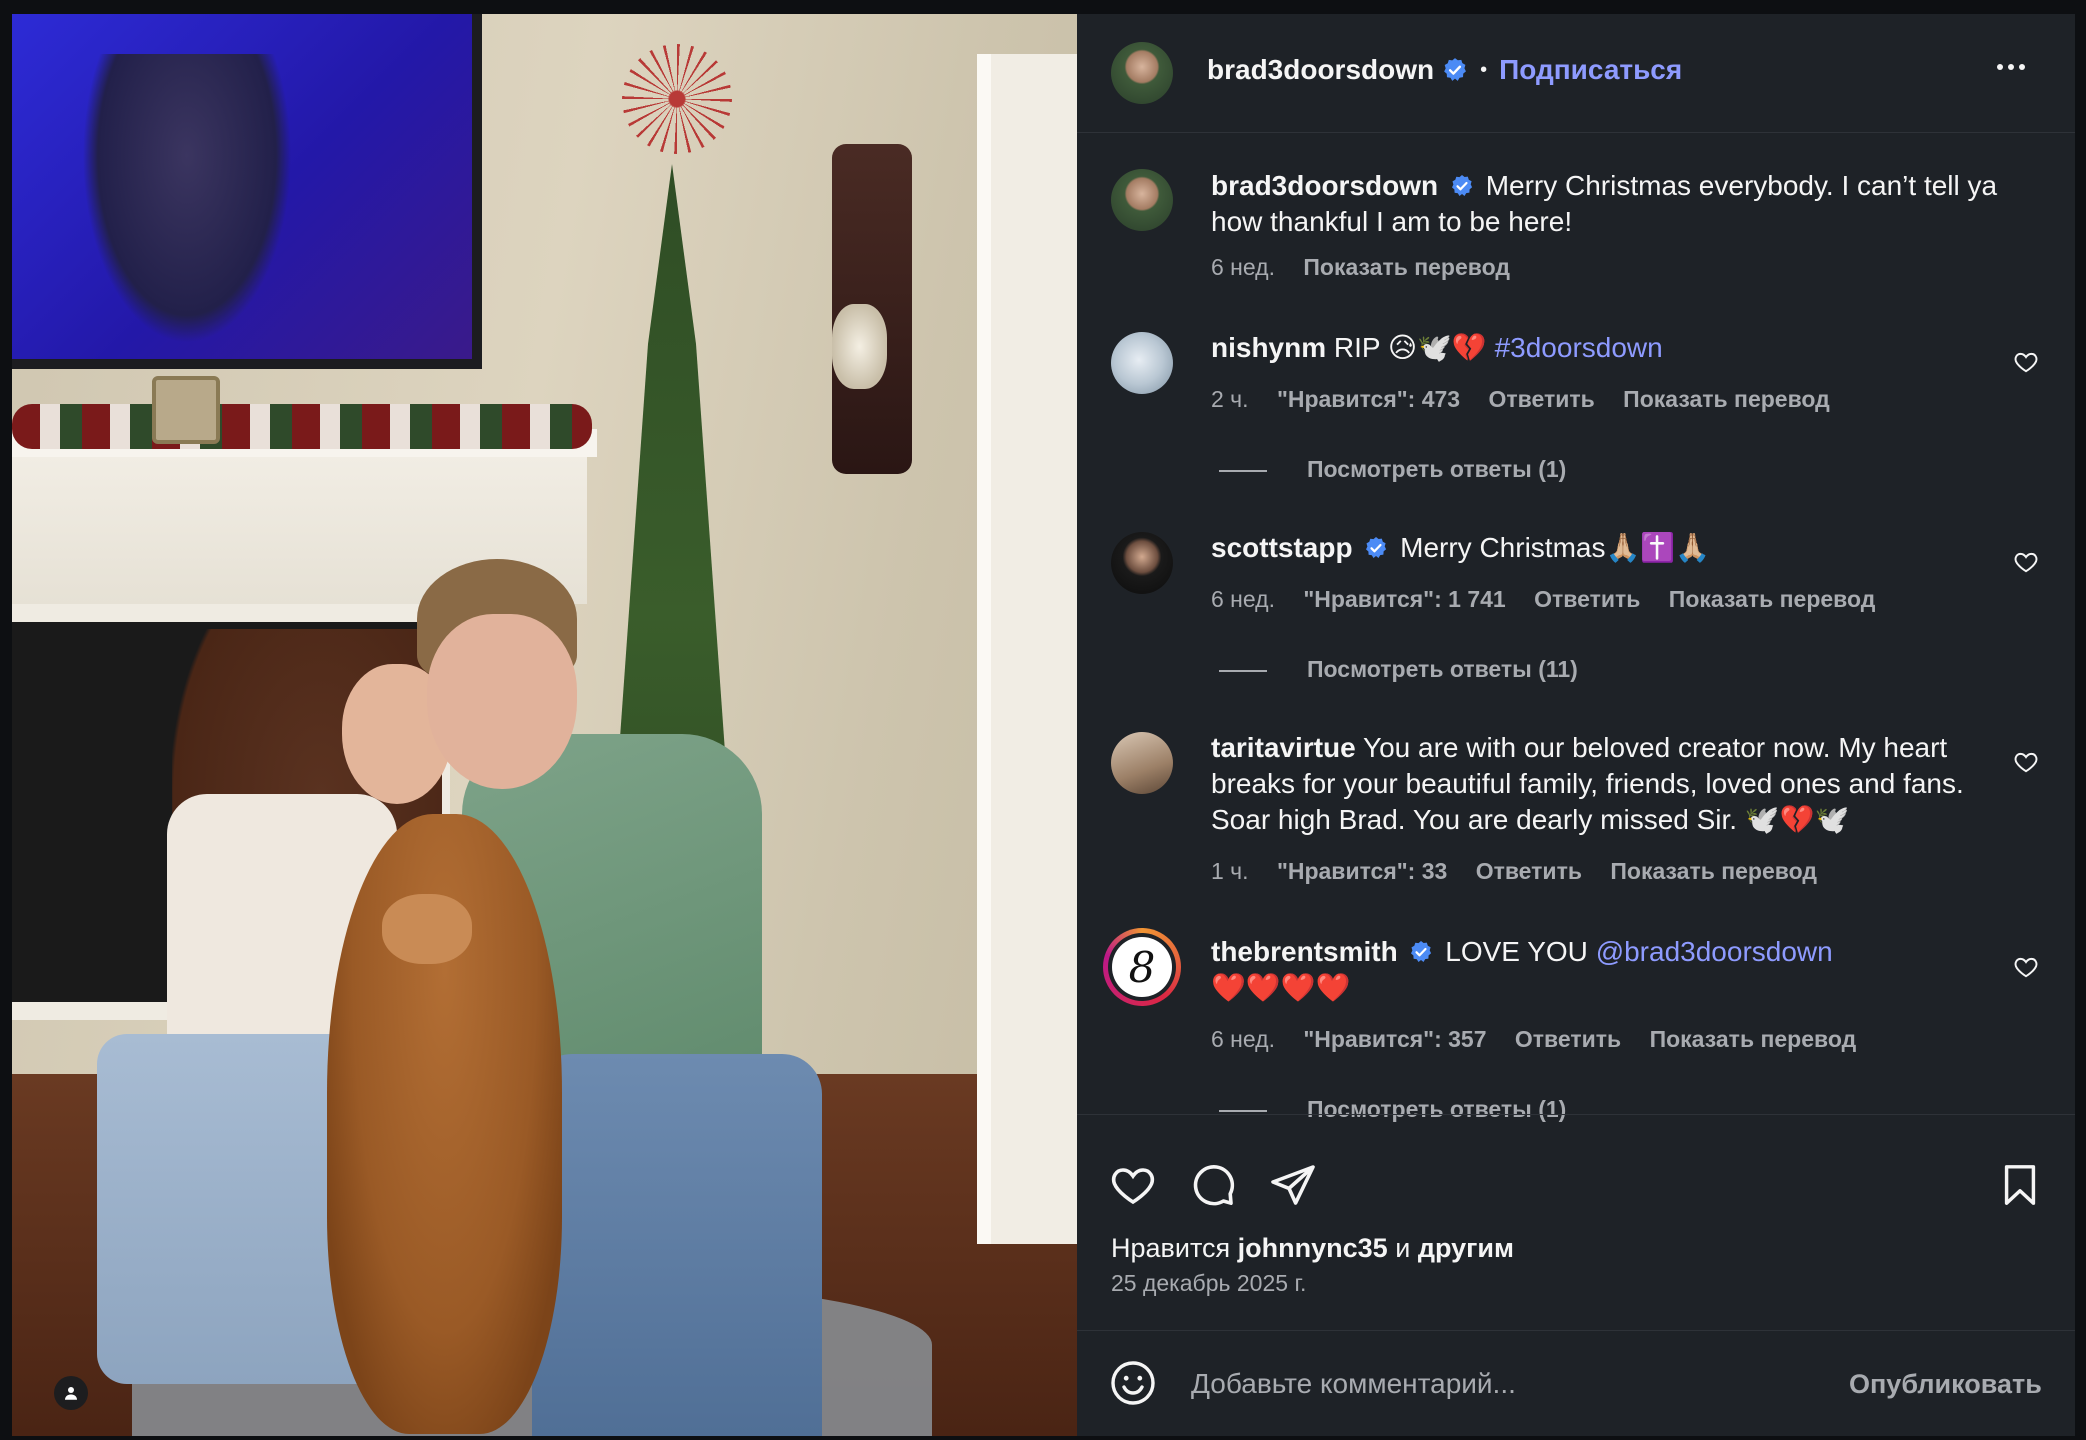 Image resolution: width=2086 pixels, height=1440 pixels. What do you see at coordinates (1590, 70) in the screenshot?
I see `follow-button: Подписаться` at bounding box center [1590, 70].